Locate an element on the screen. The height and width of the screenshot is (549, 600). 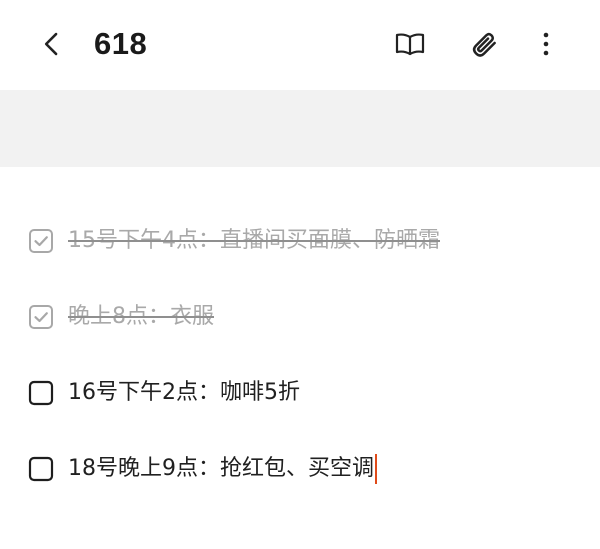
text-cursor is located at coordinates (376, 469).